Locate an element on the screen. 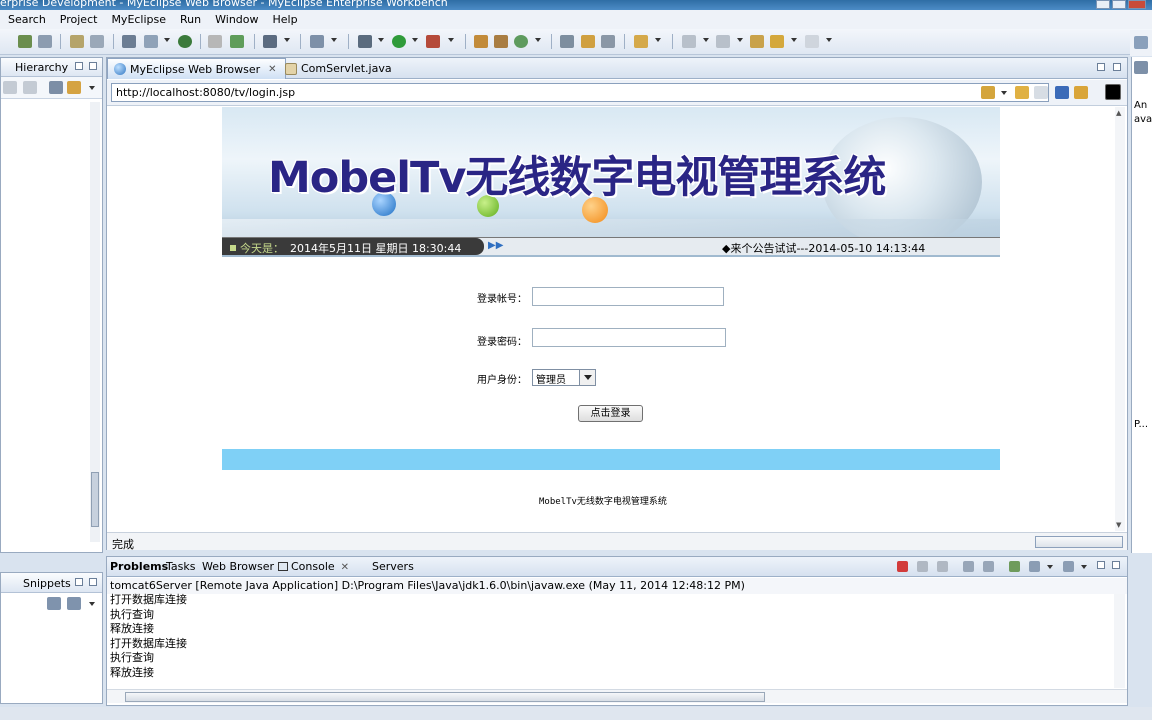 This screenshot has width=1152, height=720. save-icon is located at coordinates (45, 41).